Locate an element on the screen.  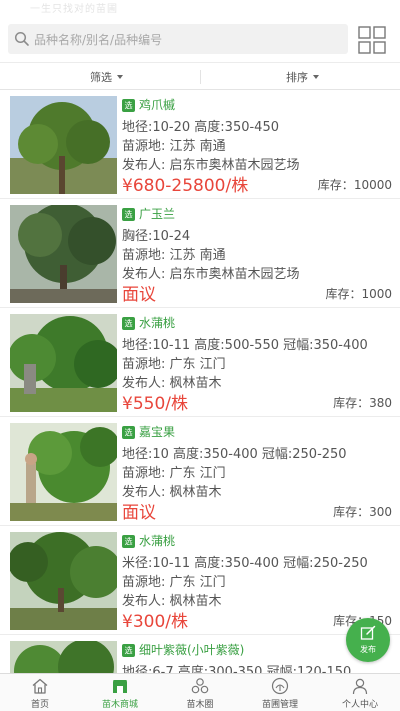
grid-view-icon is located at coordinates (372, 40).